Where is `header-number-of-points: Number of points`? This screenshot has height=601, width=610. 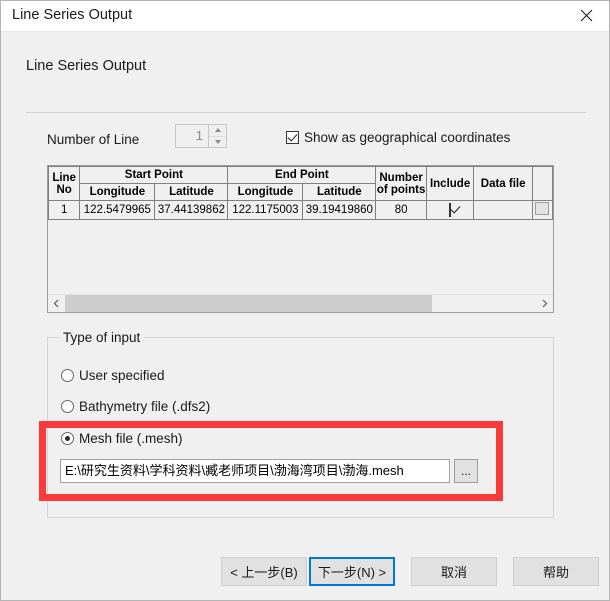
header-number-of-points: Number of points is located at coordinates (401, 183).